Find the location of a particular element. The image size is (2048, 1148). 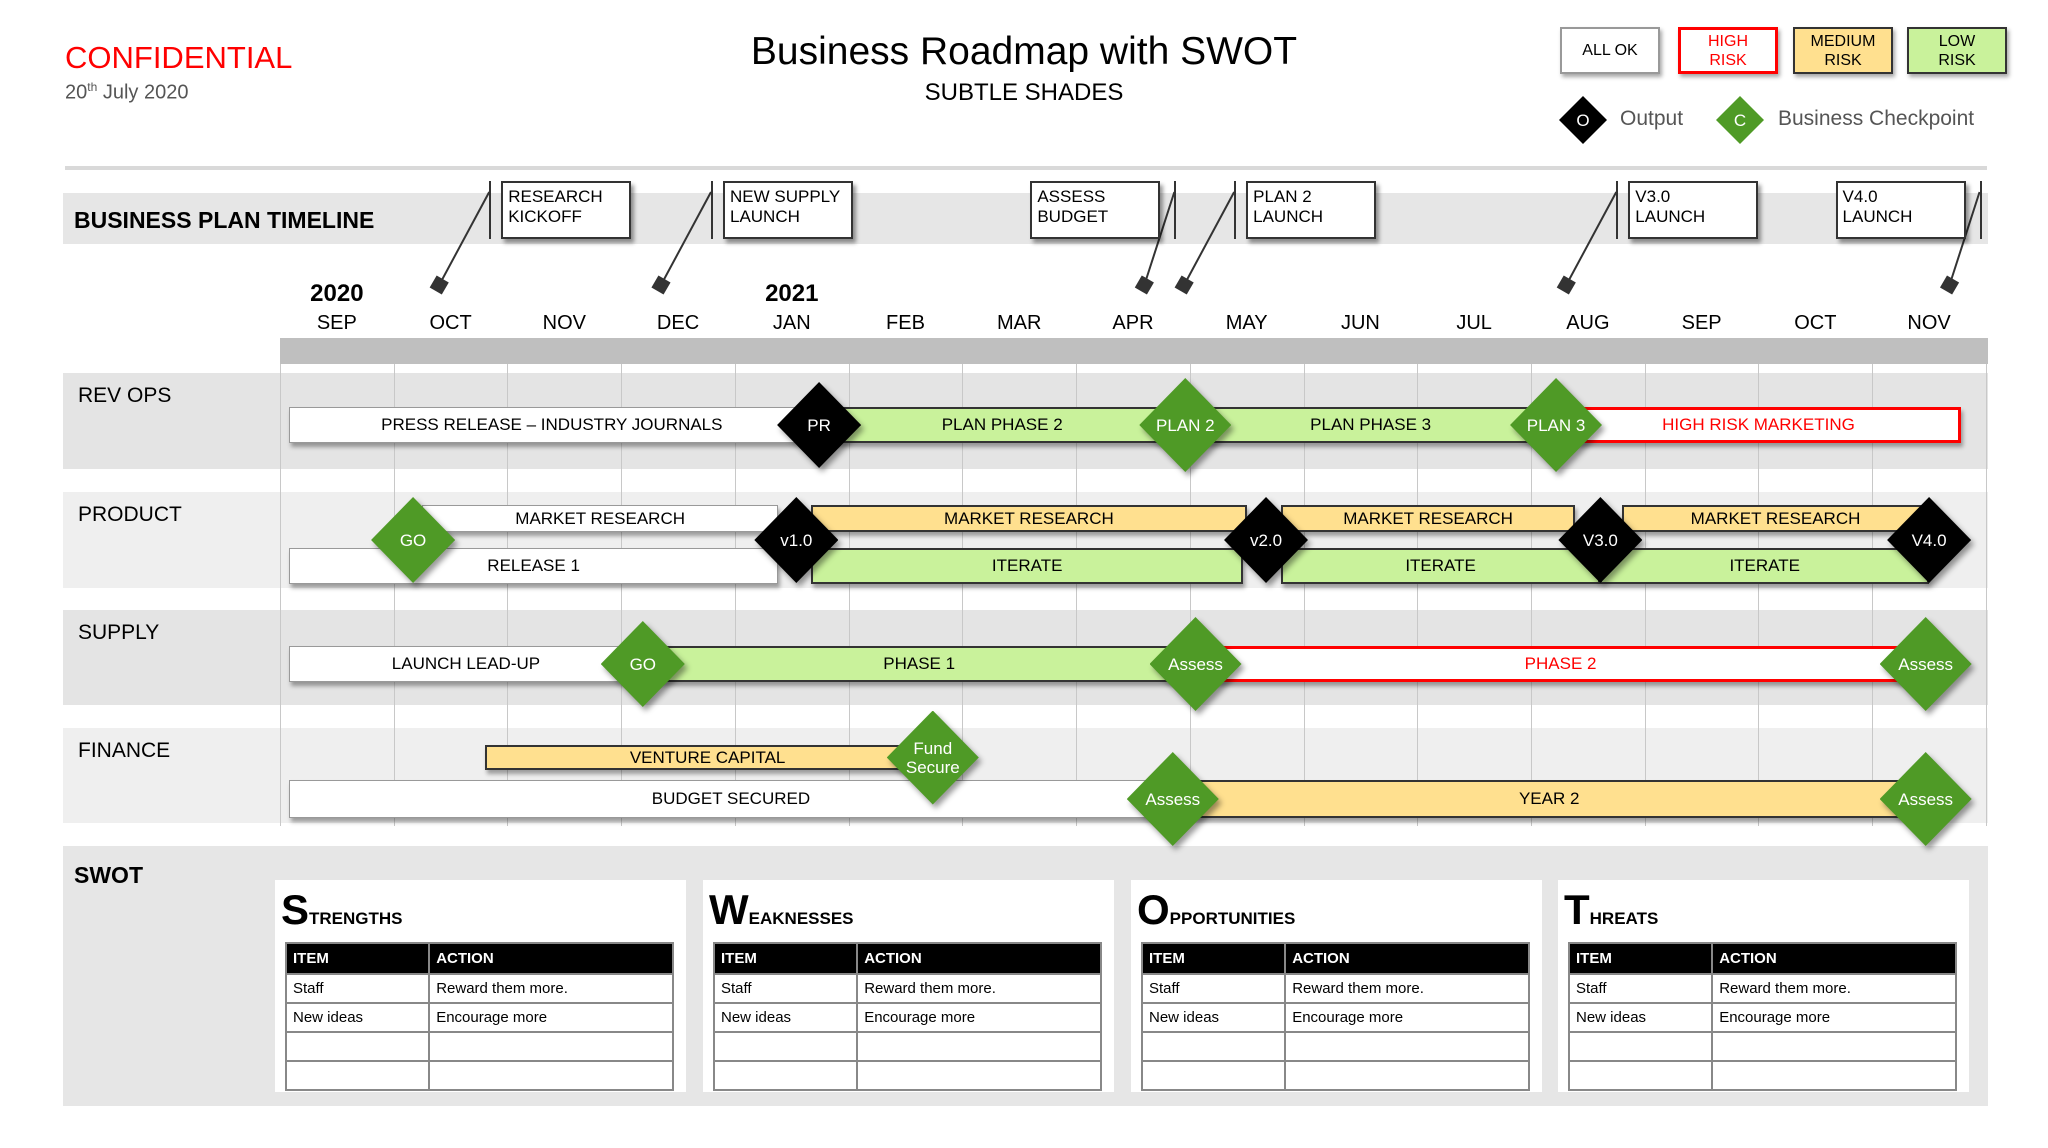

swot-panel-heading: WEAKNESSES is located at coordinates (781, 910).